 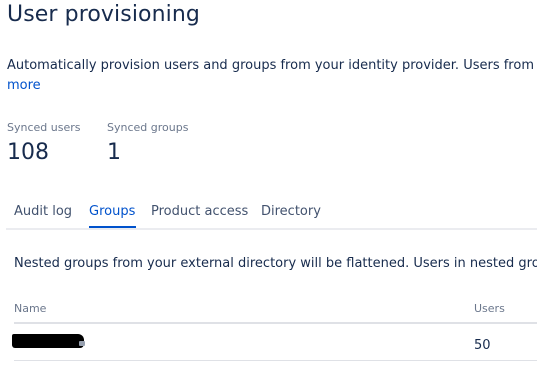 I want to click on tab-directory: Directory, so click(x=291, y=211).